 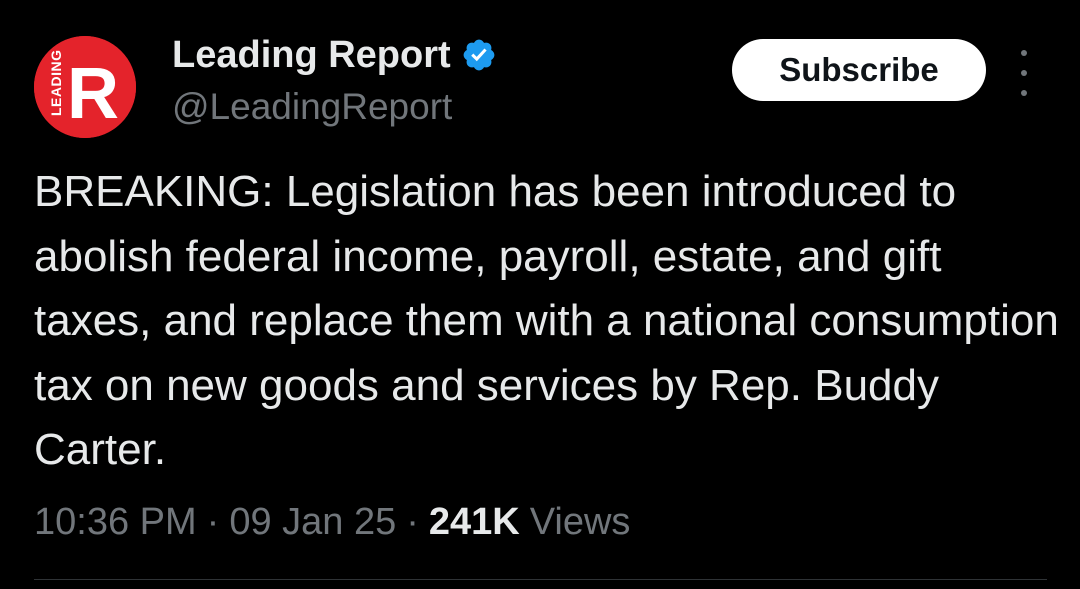 What do you see at coordinates (540, 579) in the screenshot?
I see `divider` at bounding box center [540, 579].